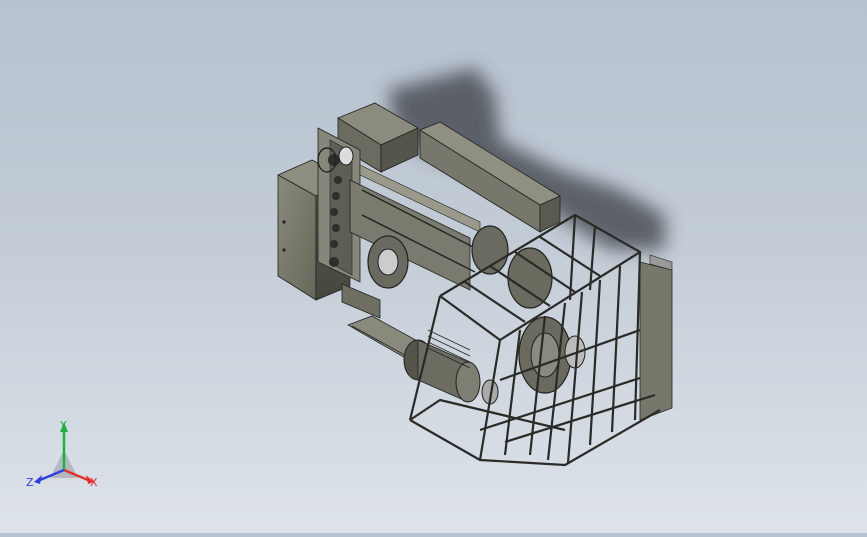  Describe the element at coordinates (67, 458) in the screenshot. I see `coordinate-triad: Y X Z` at that location.